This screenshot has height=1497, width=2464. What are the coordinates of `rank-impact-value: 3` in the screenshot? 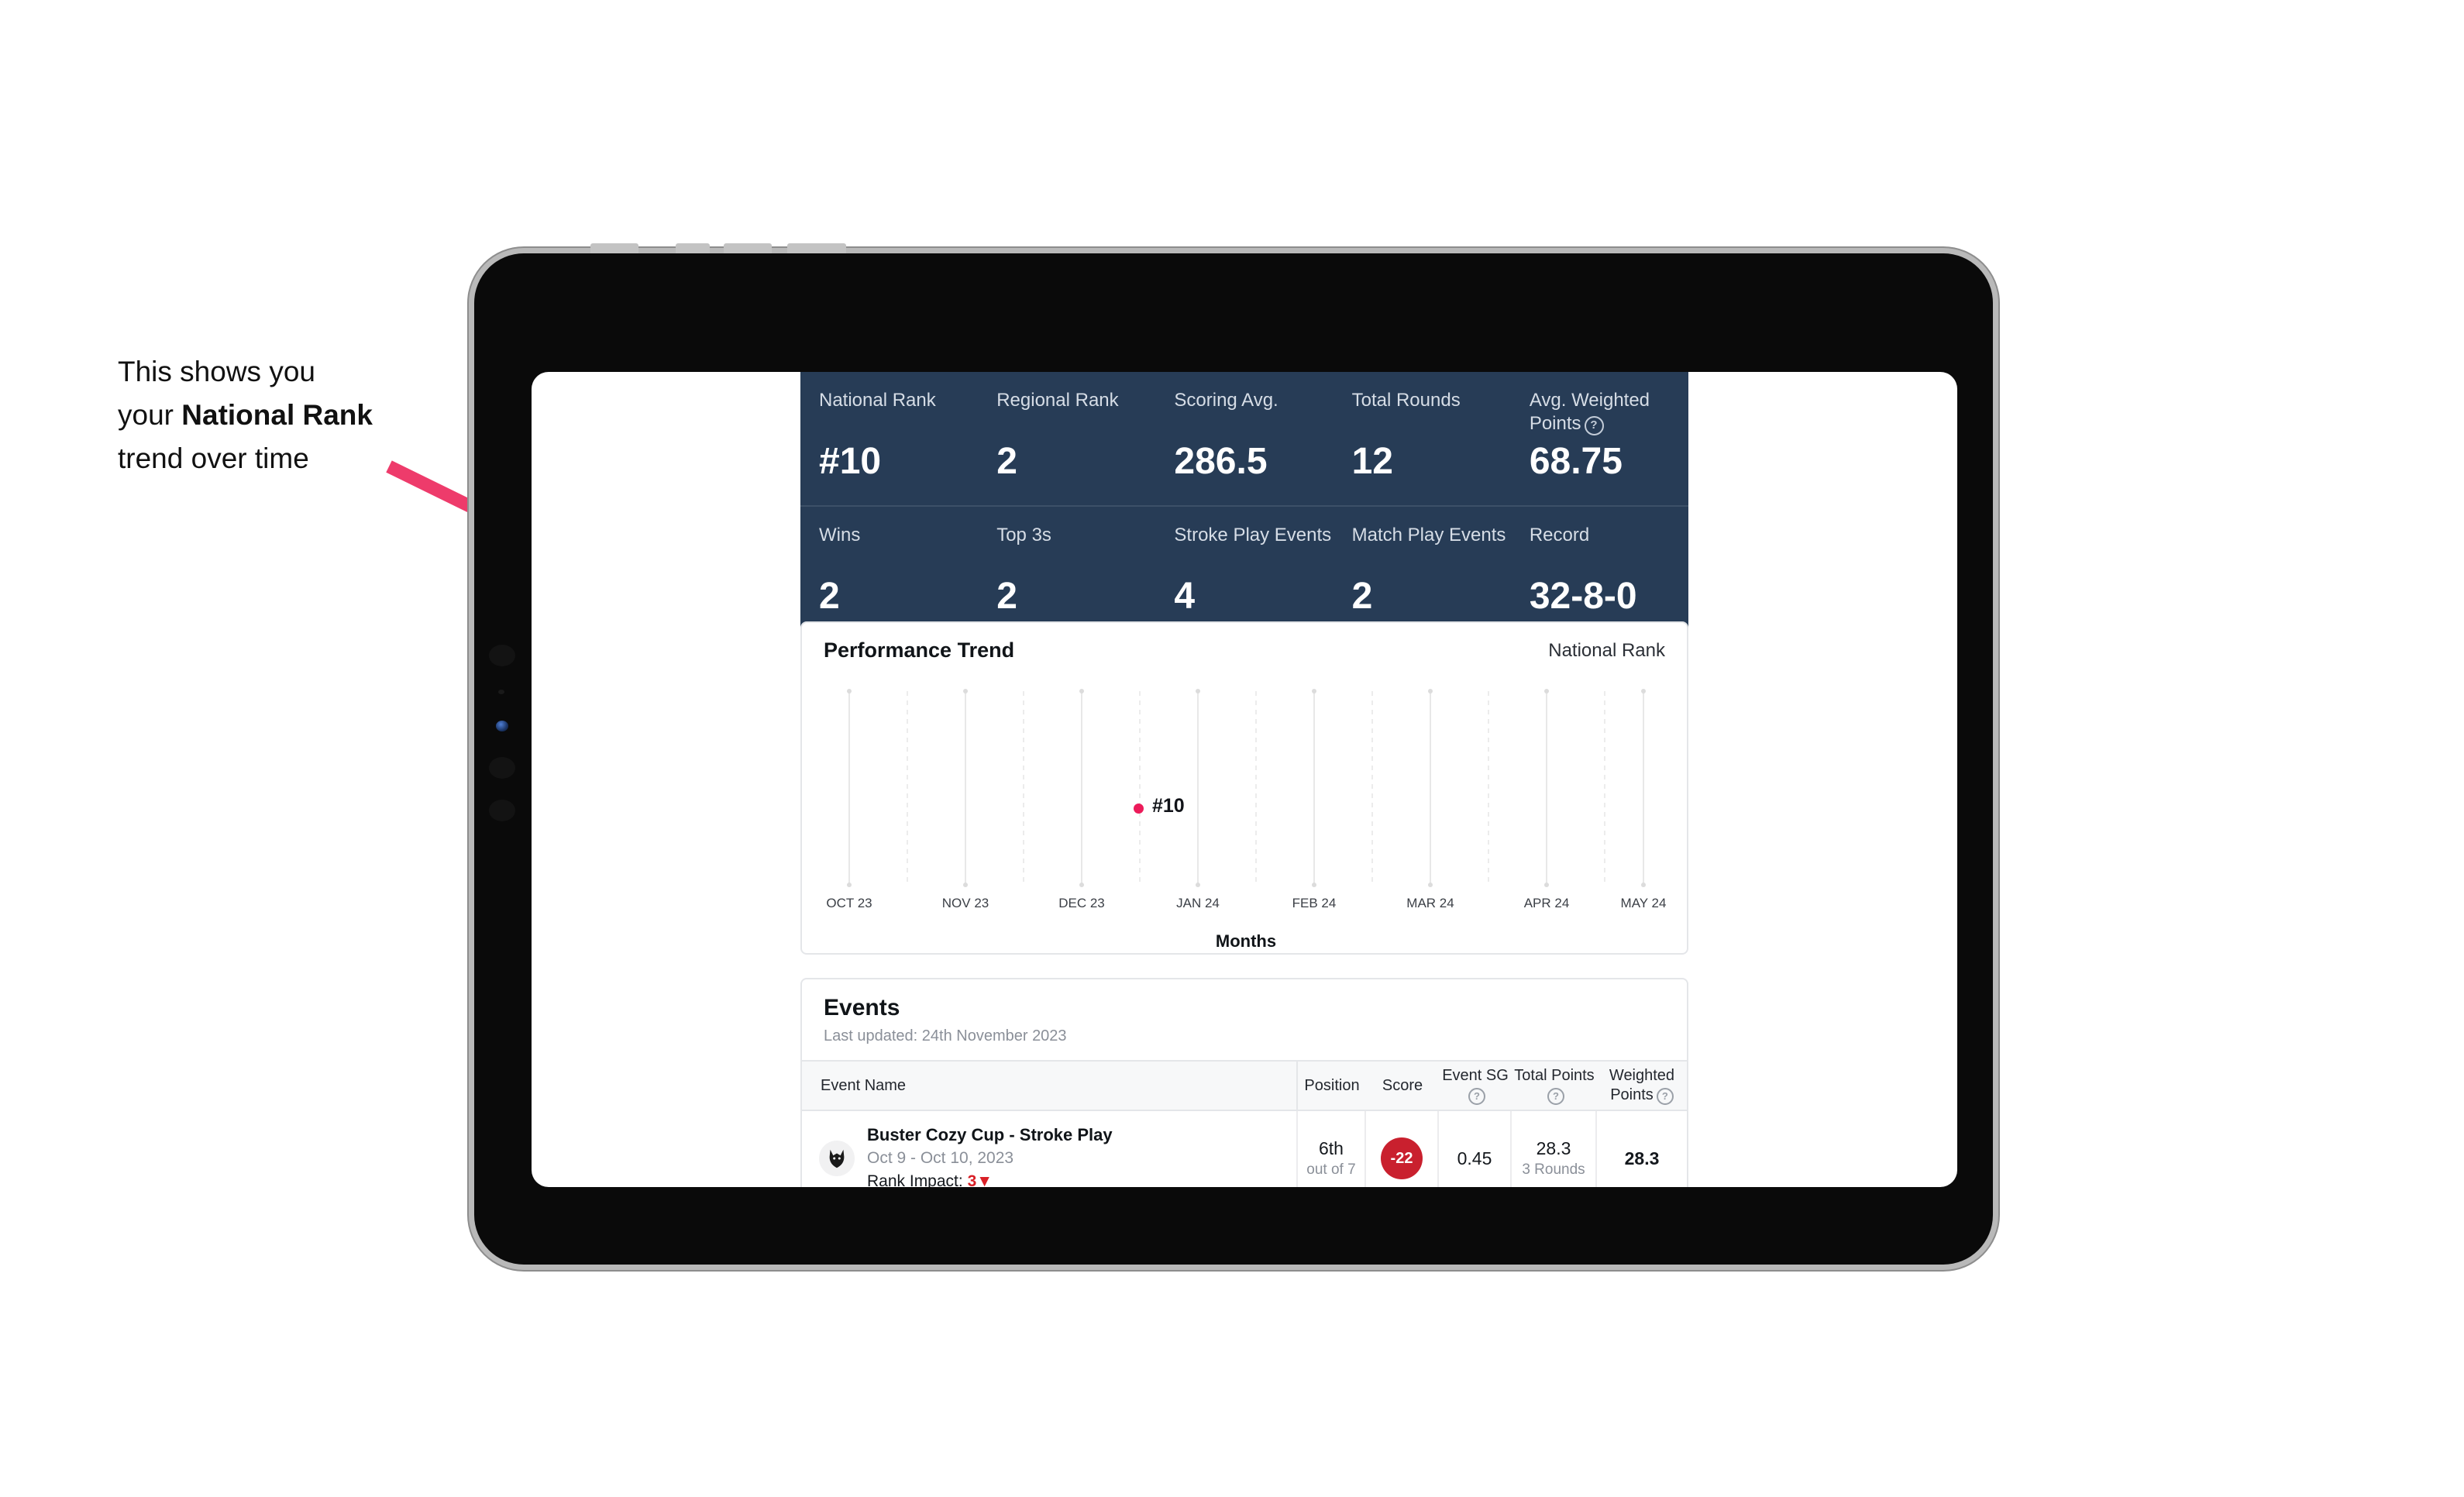 It's located at (972, 1179).